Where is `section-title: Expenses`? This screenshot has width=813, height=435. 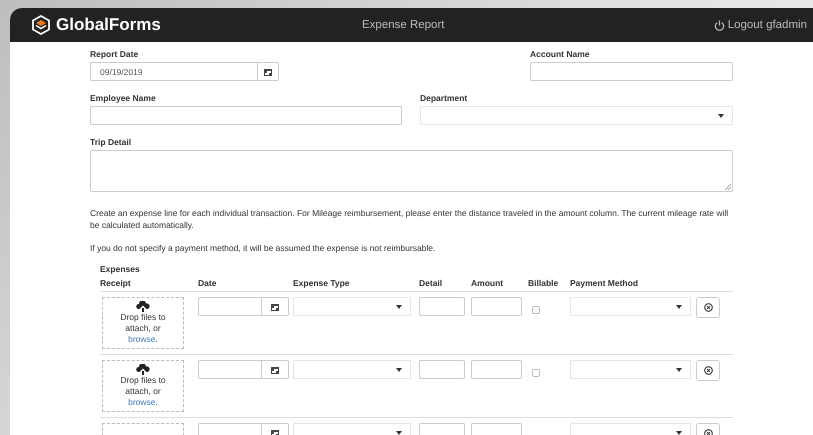 section-title: Expenses is located at coordinates (120, 269).